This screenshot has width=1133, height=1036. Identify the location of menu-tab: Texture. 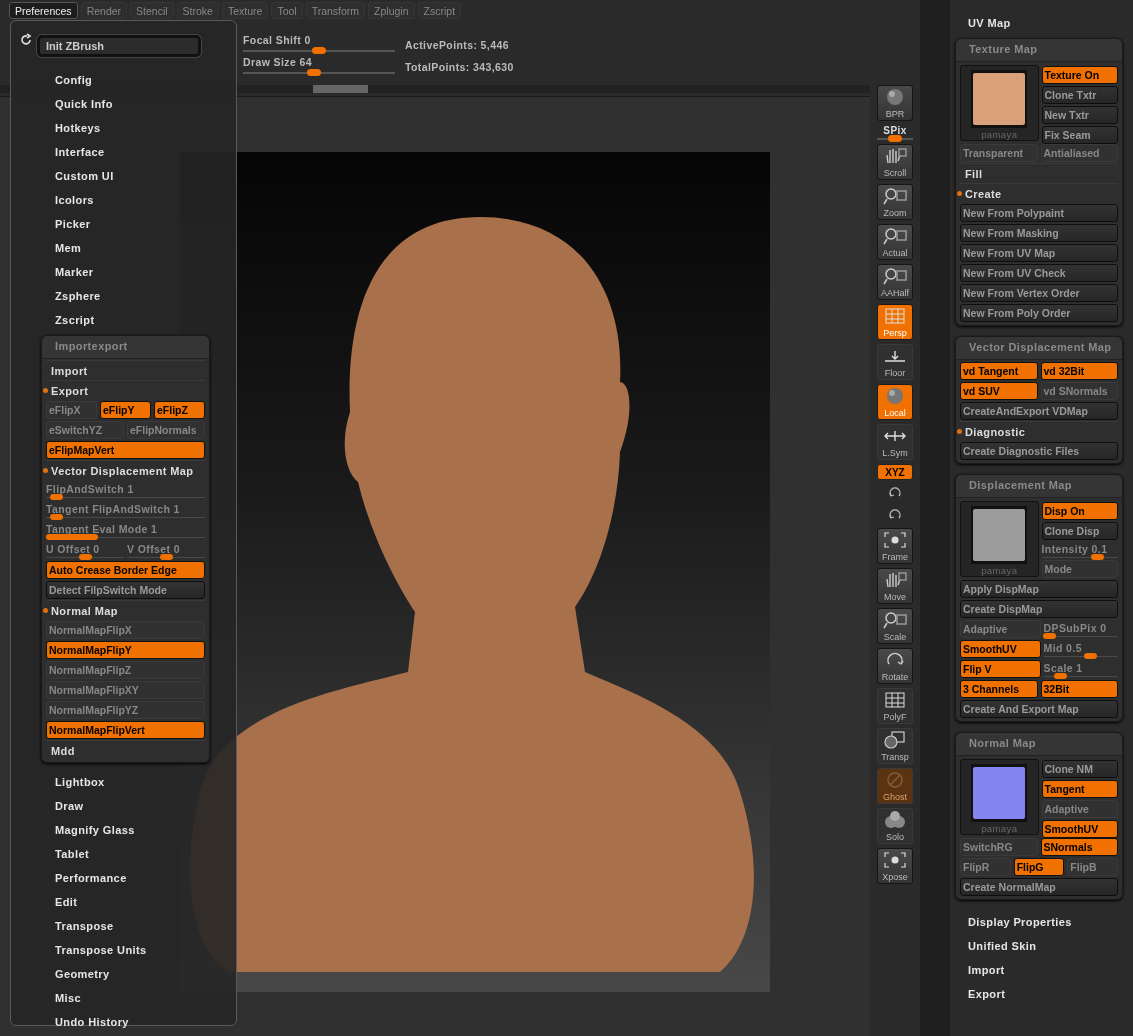
(245, 10).